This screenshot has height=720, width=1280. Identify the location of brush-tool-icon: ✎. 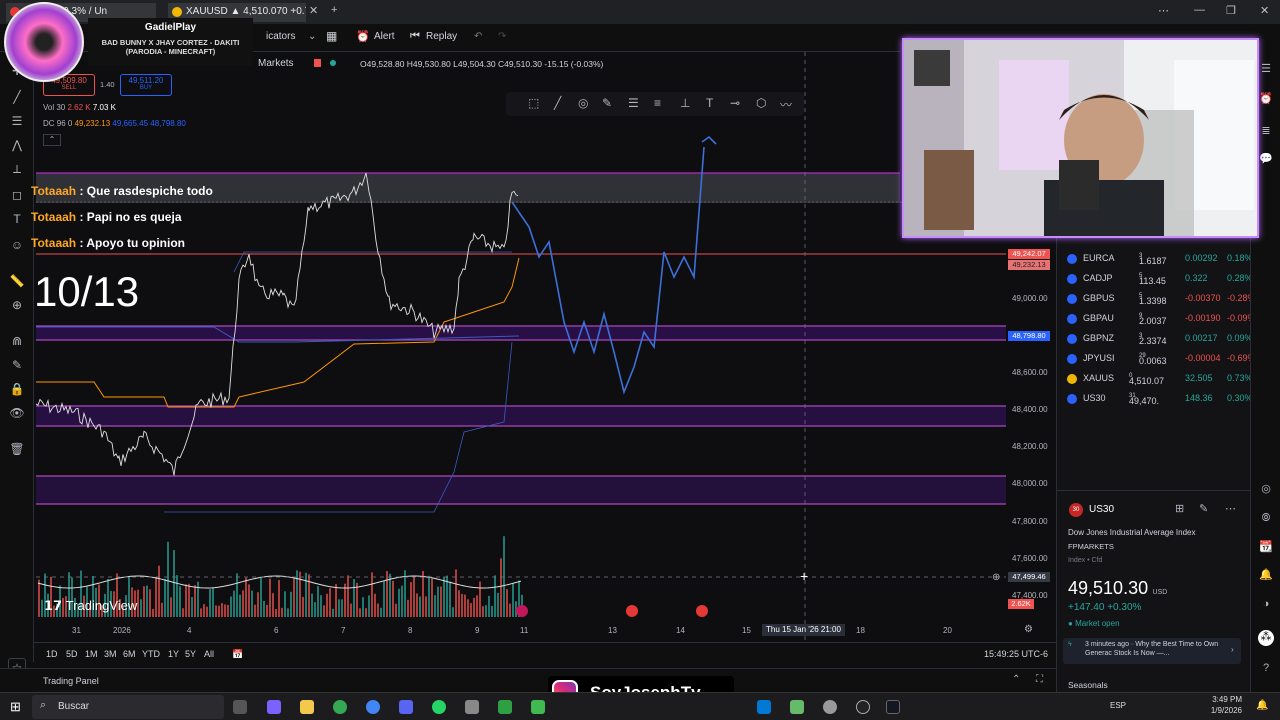
(607, 103).